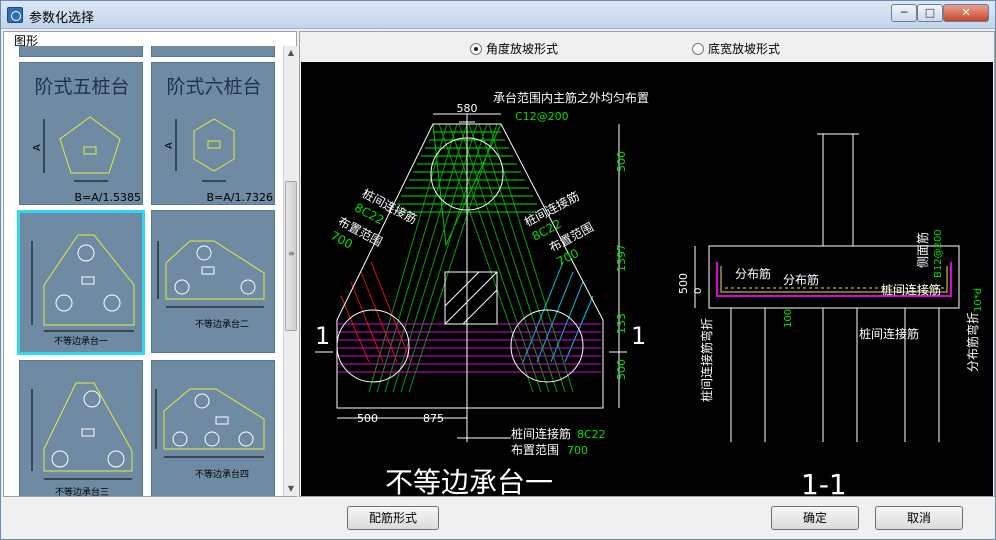  I want to click on section-dim-10d: 10*d, so click(978, 300).